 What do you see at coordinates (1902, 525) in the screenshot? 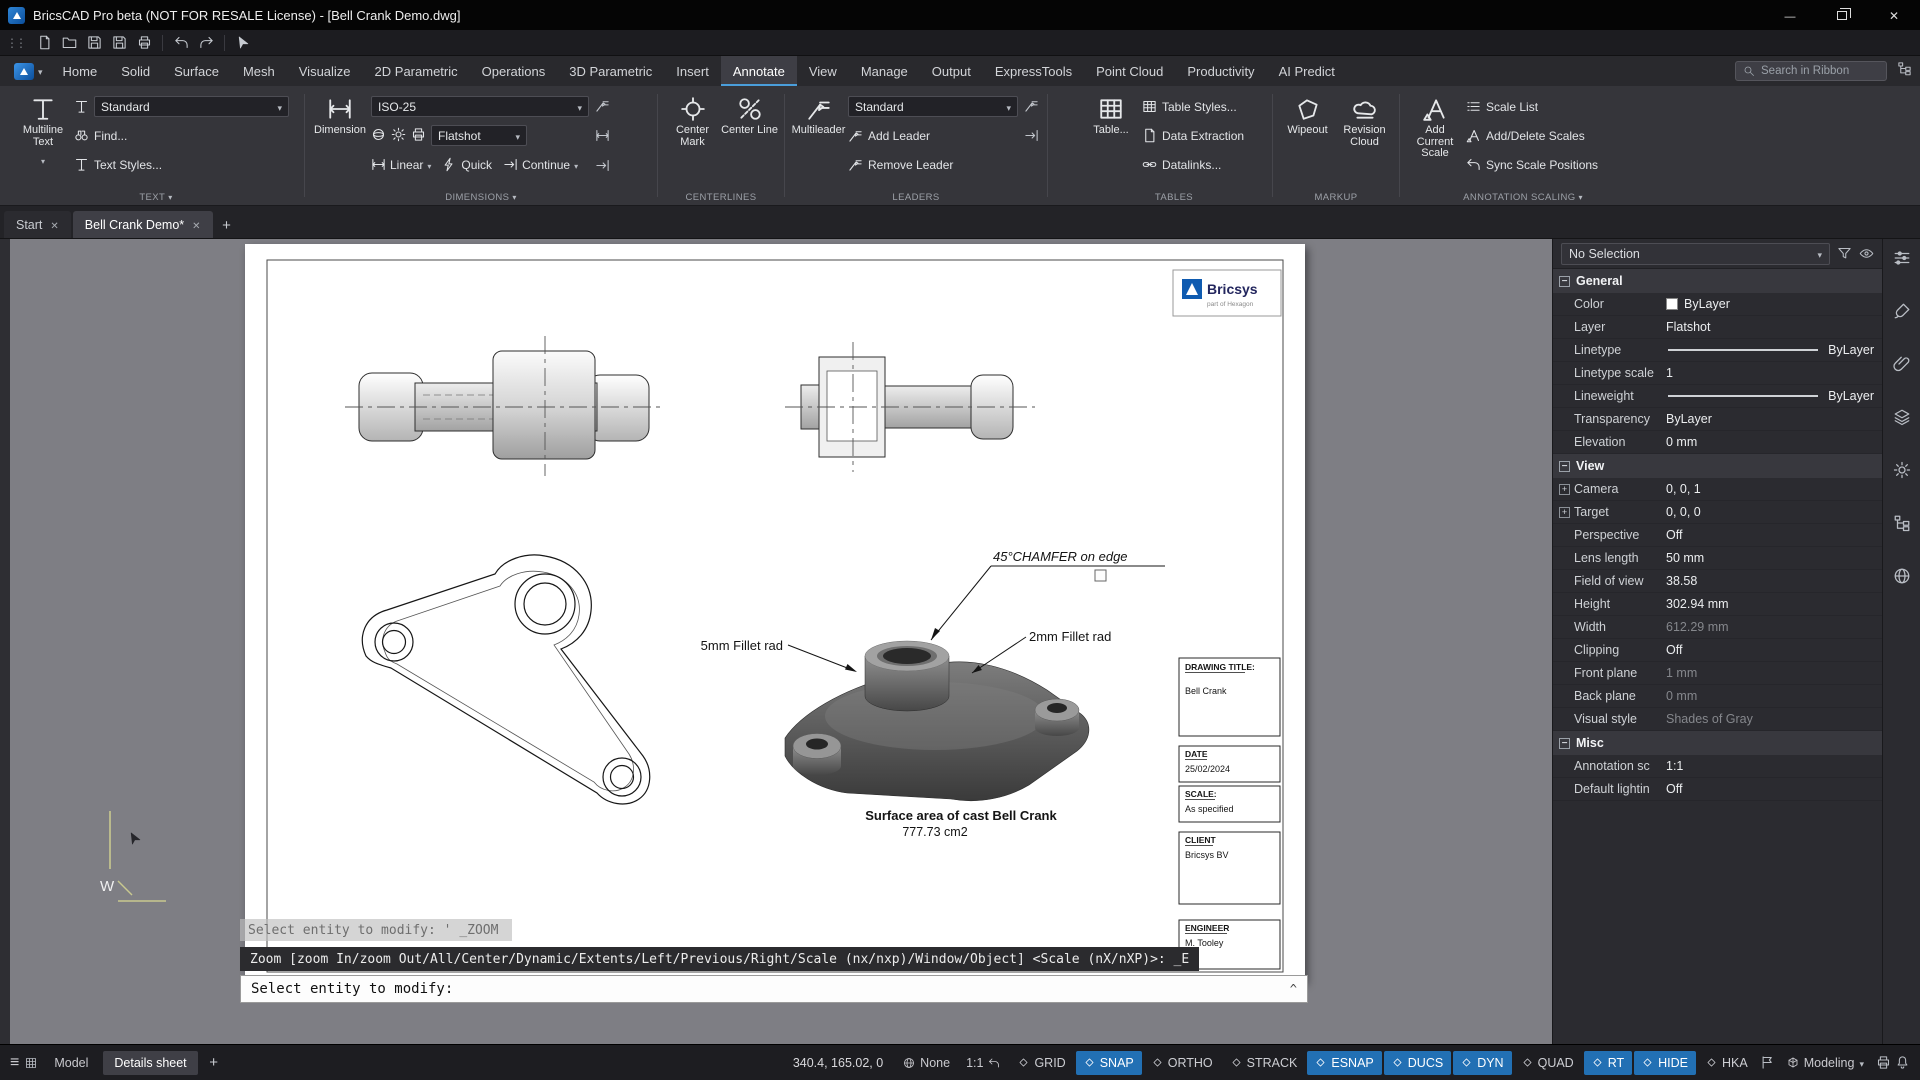
I see `structure-tree-icon` at bounding box center [1902, 525].